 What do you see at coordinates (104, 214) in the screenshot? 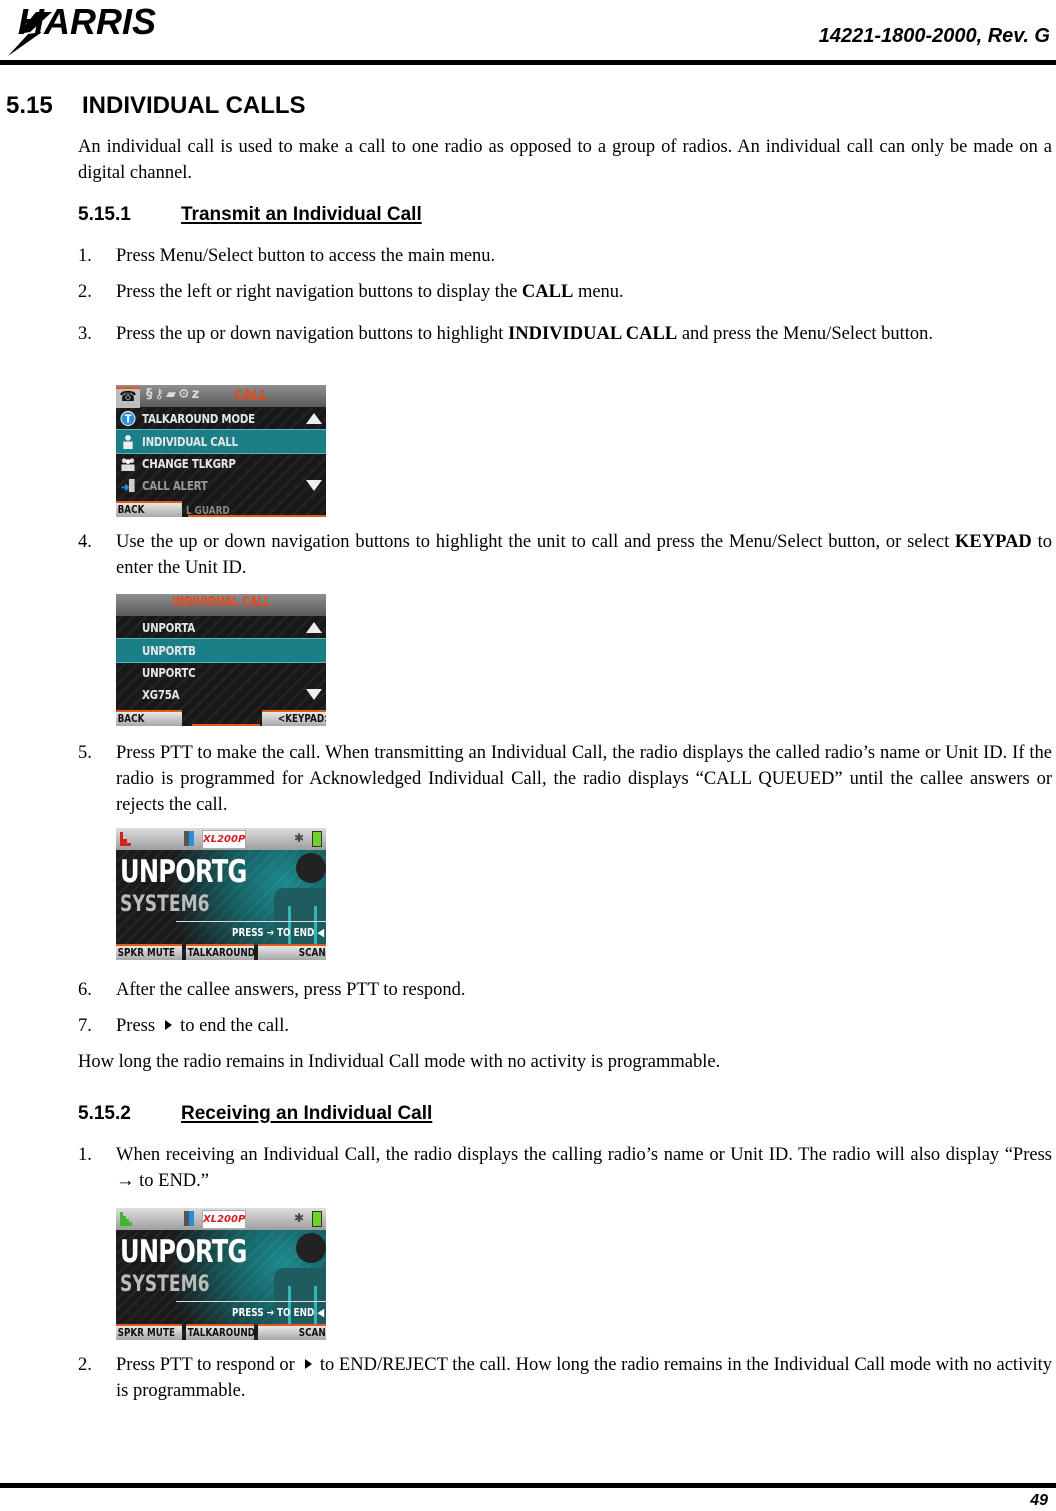
I see `subsection-number: 5.15.1` at bounding box center [104, 214].